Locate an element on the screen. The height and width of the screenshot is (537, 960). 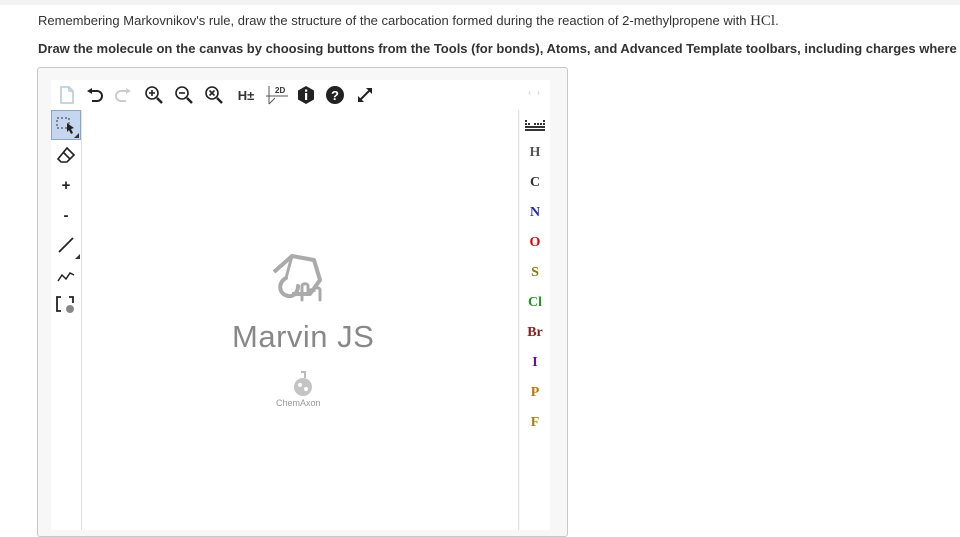
atom-o-label: O is located at coordinates (535, 242).